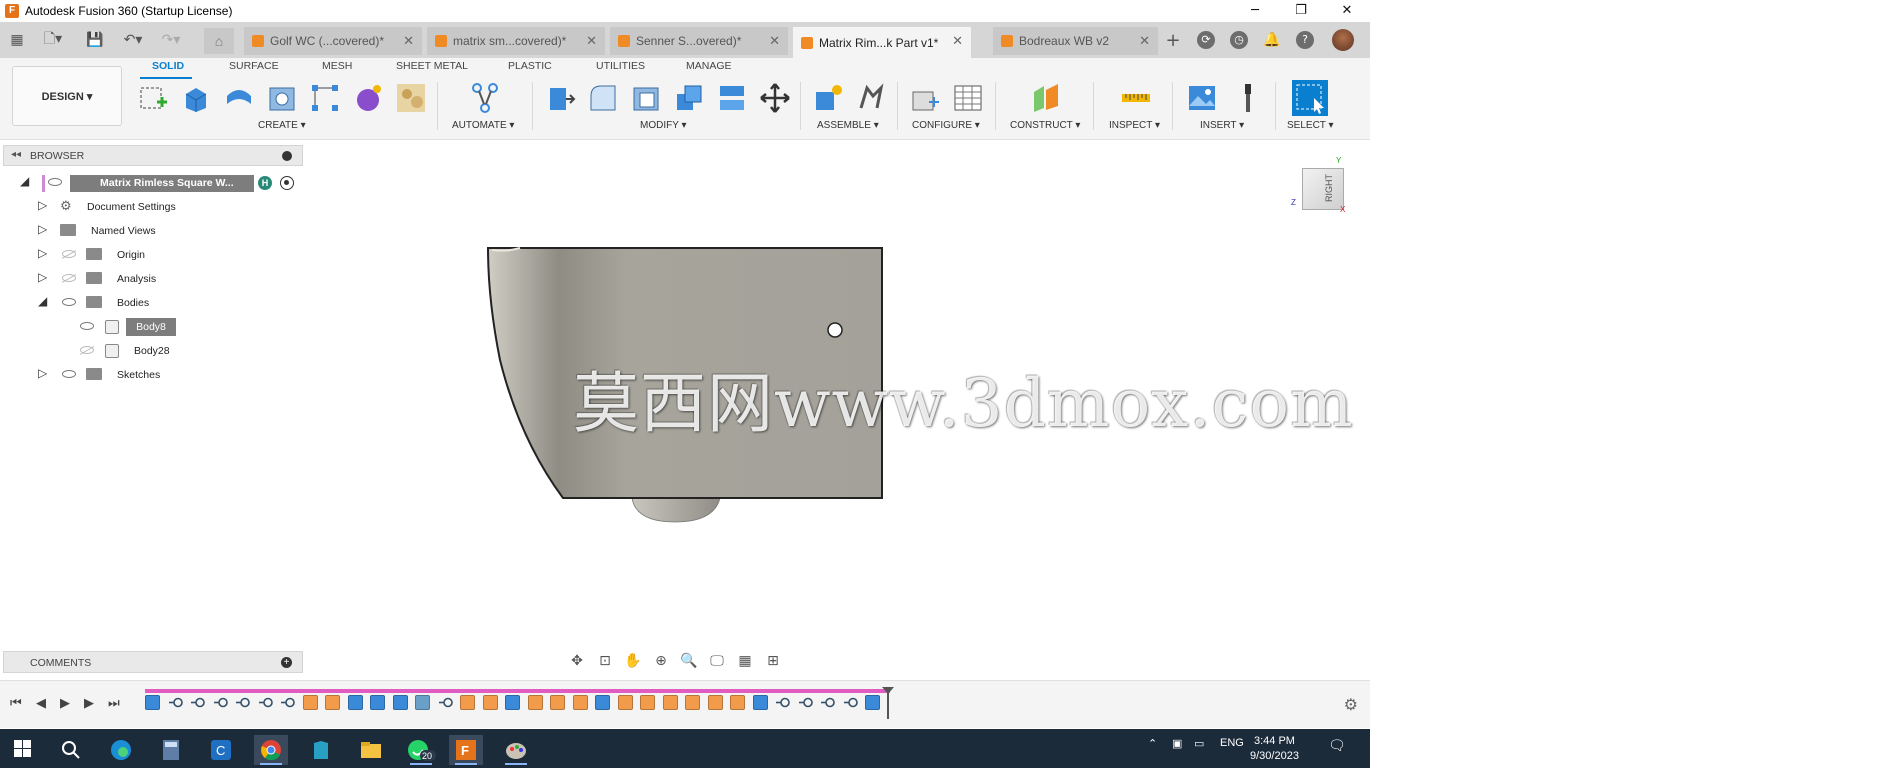 This screenshot has width=1904, height=768. What do you see at coordinates (152, 375) in the screenshot?
I see `tree-item-sketches: ▷ Sketches` at bounding box center [152, 375].